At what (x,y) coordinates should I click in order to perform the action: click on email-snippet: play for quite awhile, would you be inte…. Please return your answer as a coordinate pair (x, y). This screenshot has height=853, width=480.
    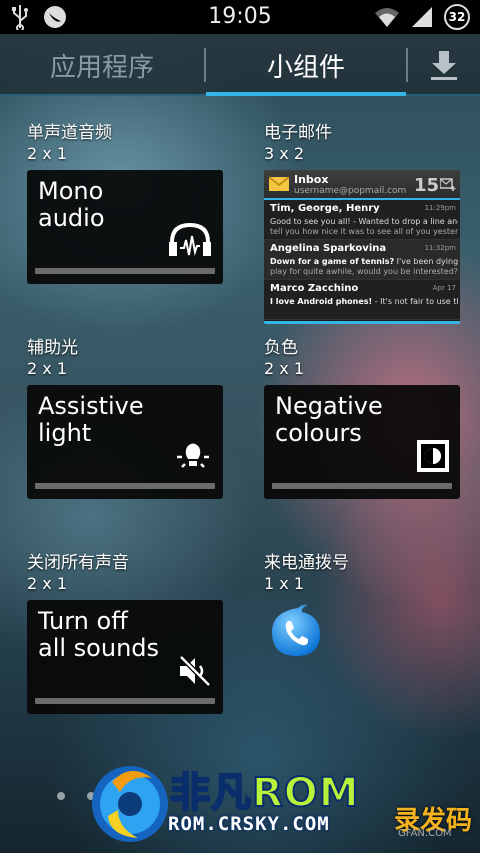
    Looking at the image, I should click on (364, 271).